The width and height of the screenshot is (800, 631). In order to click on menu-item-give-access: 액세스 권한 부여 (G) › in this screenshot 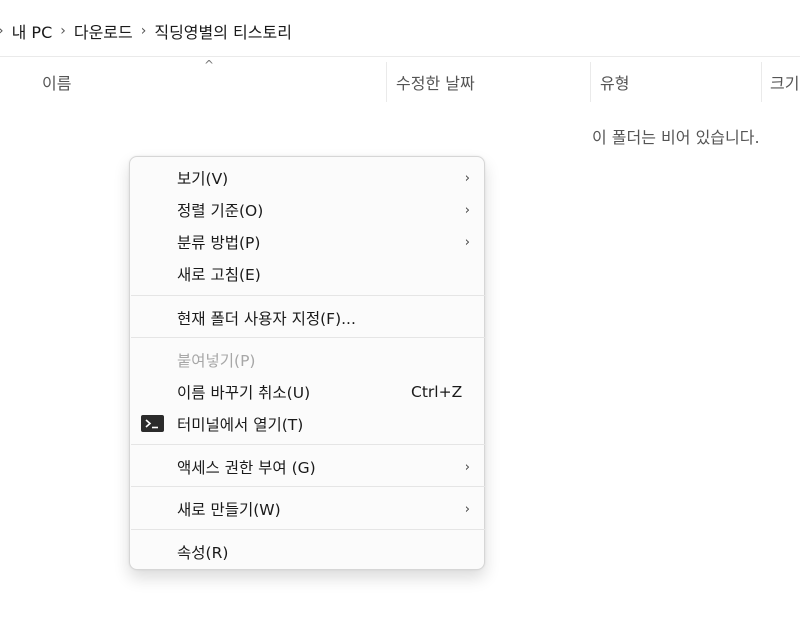, I will do `click(307, 467)`.